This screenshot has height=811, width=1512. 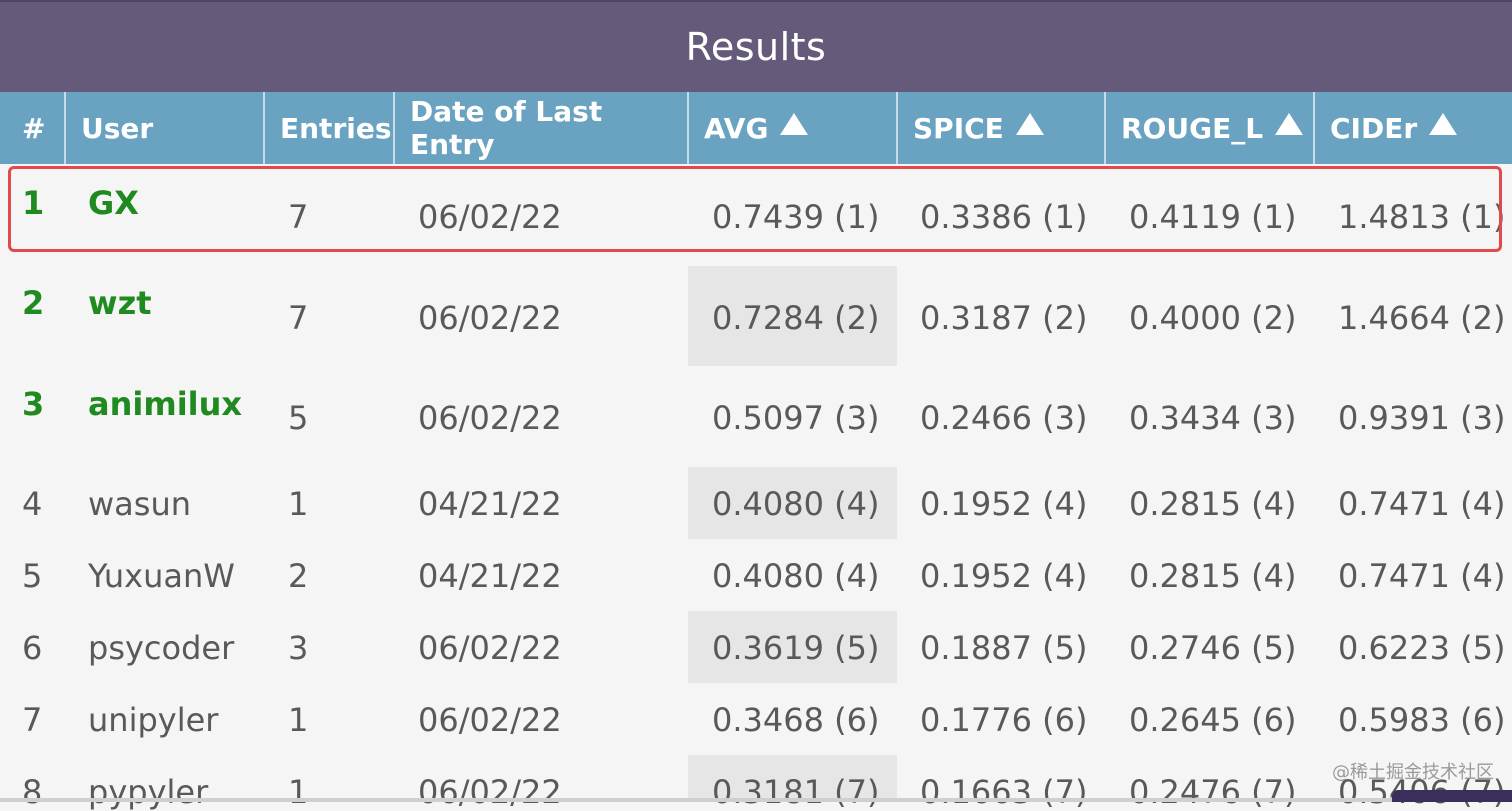 What do you see at coordinates (1422, 318) in the screenshot?
I see `cider-cell: 1.4664 (2)` at bounding box center [1422, 318].